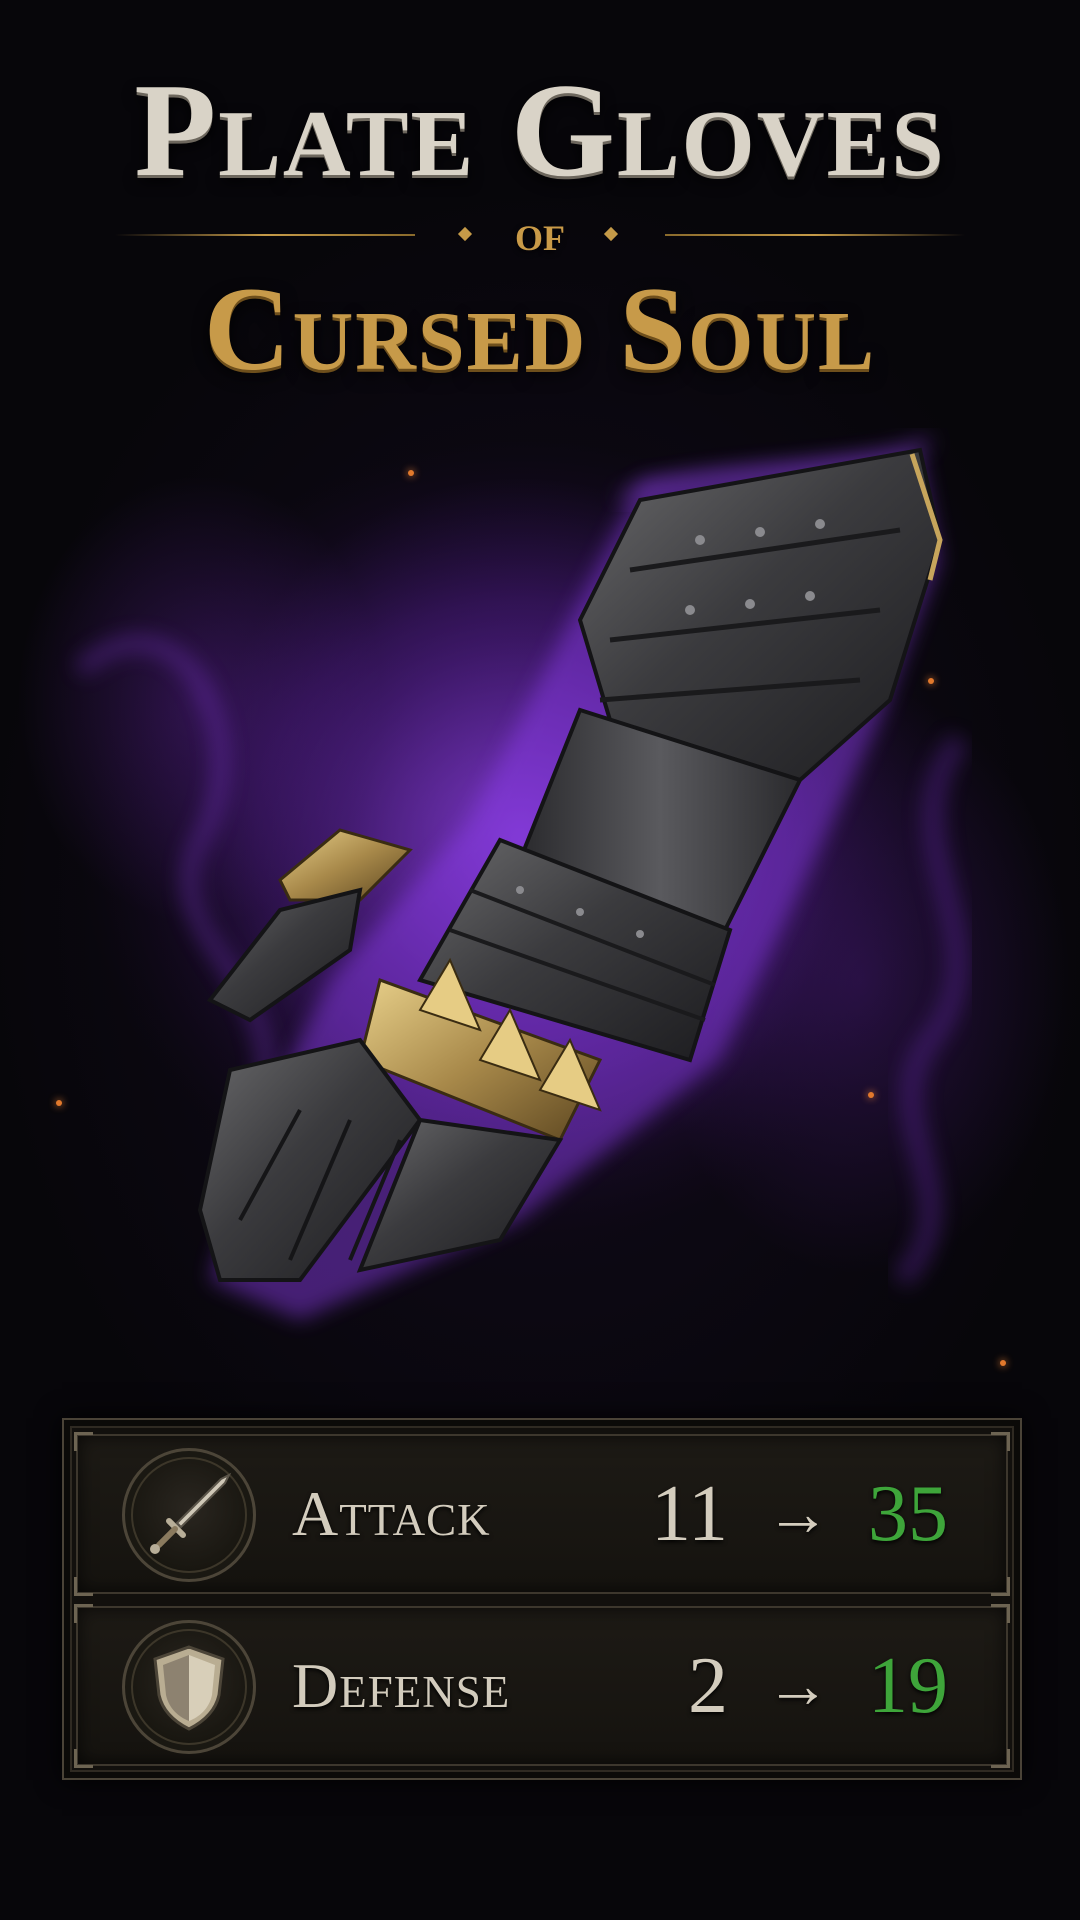 Image resolution: width=1080 pixels, height=1920 pixels. What do you see at coordinates (908, 1514) in the screenshot?
I see `stat-value-new: 35` at bounding box center [908, 1514].